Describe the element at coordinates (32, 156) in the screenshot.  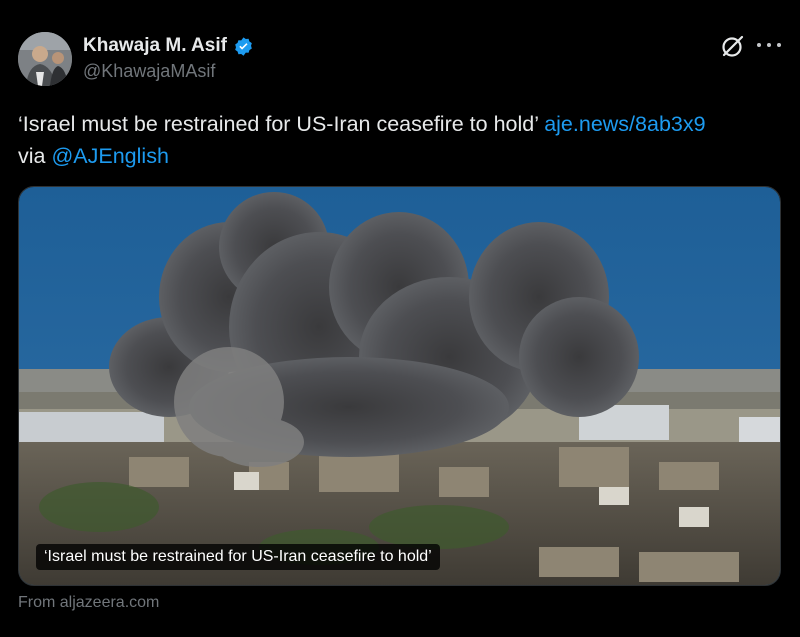
I see `via-label: via` at that location.